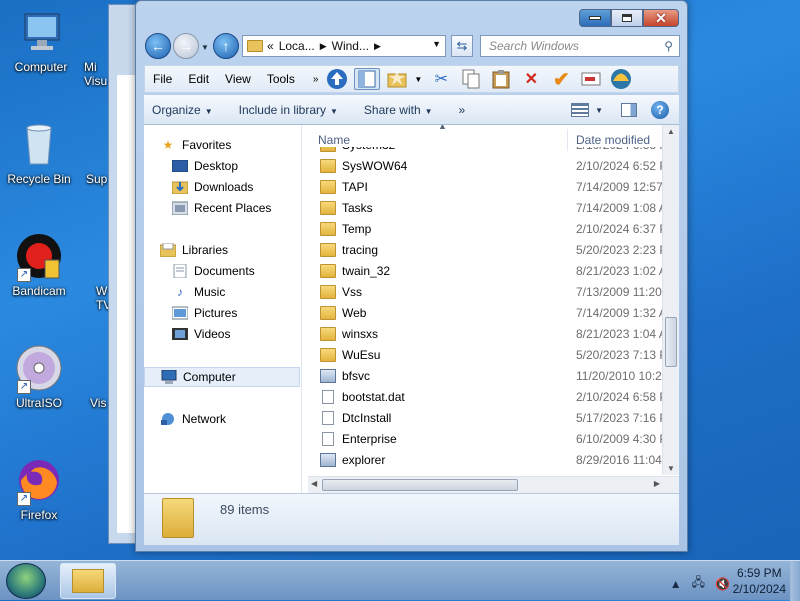  Describe the element at coordinates (221, 208) in the screenshot. I see `nav-recent-places: Recent Places` at that location.